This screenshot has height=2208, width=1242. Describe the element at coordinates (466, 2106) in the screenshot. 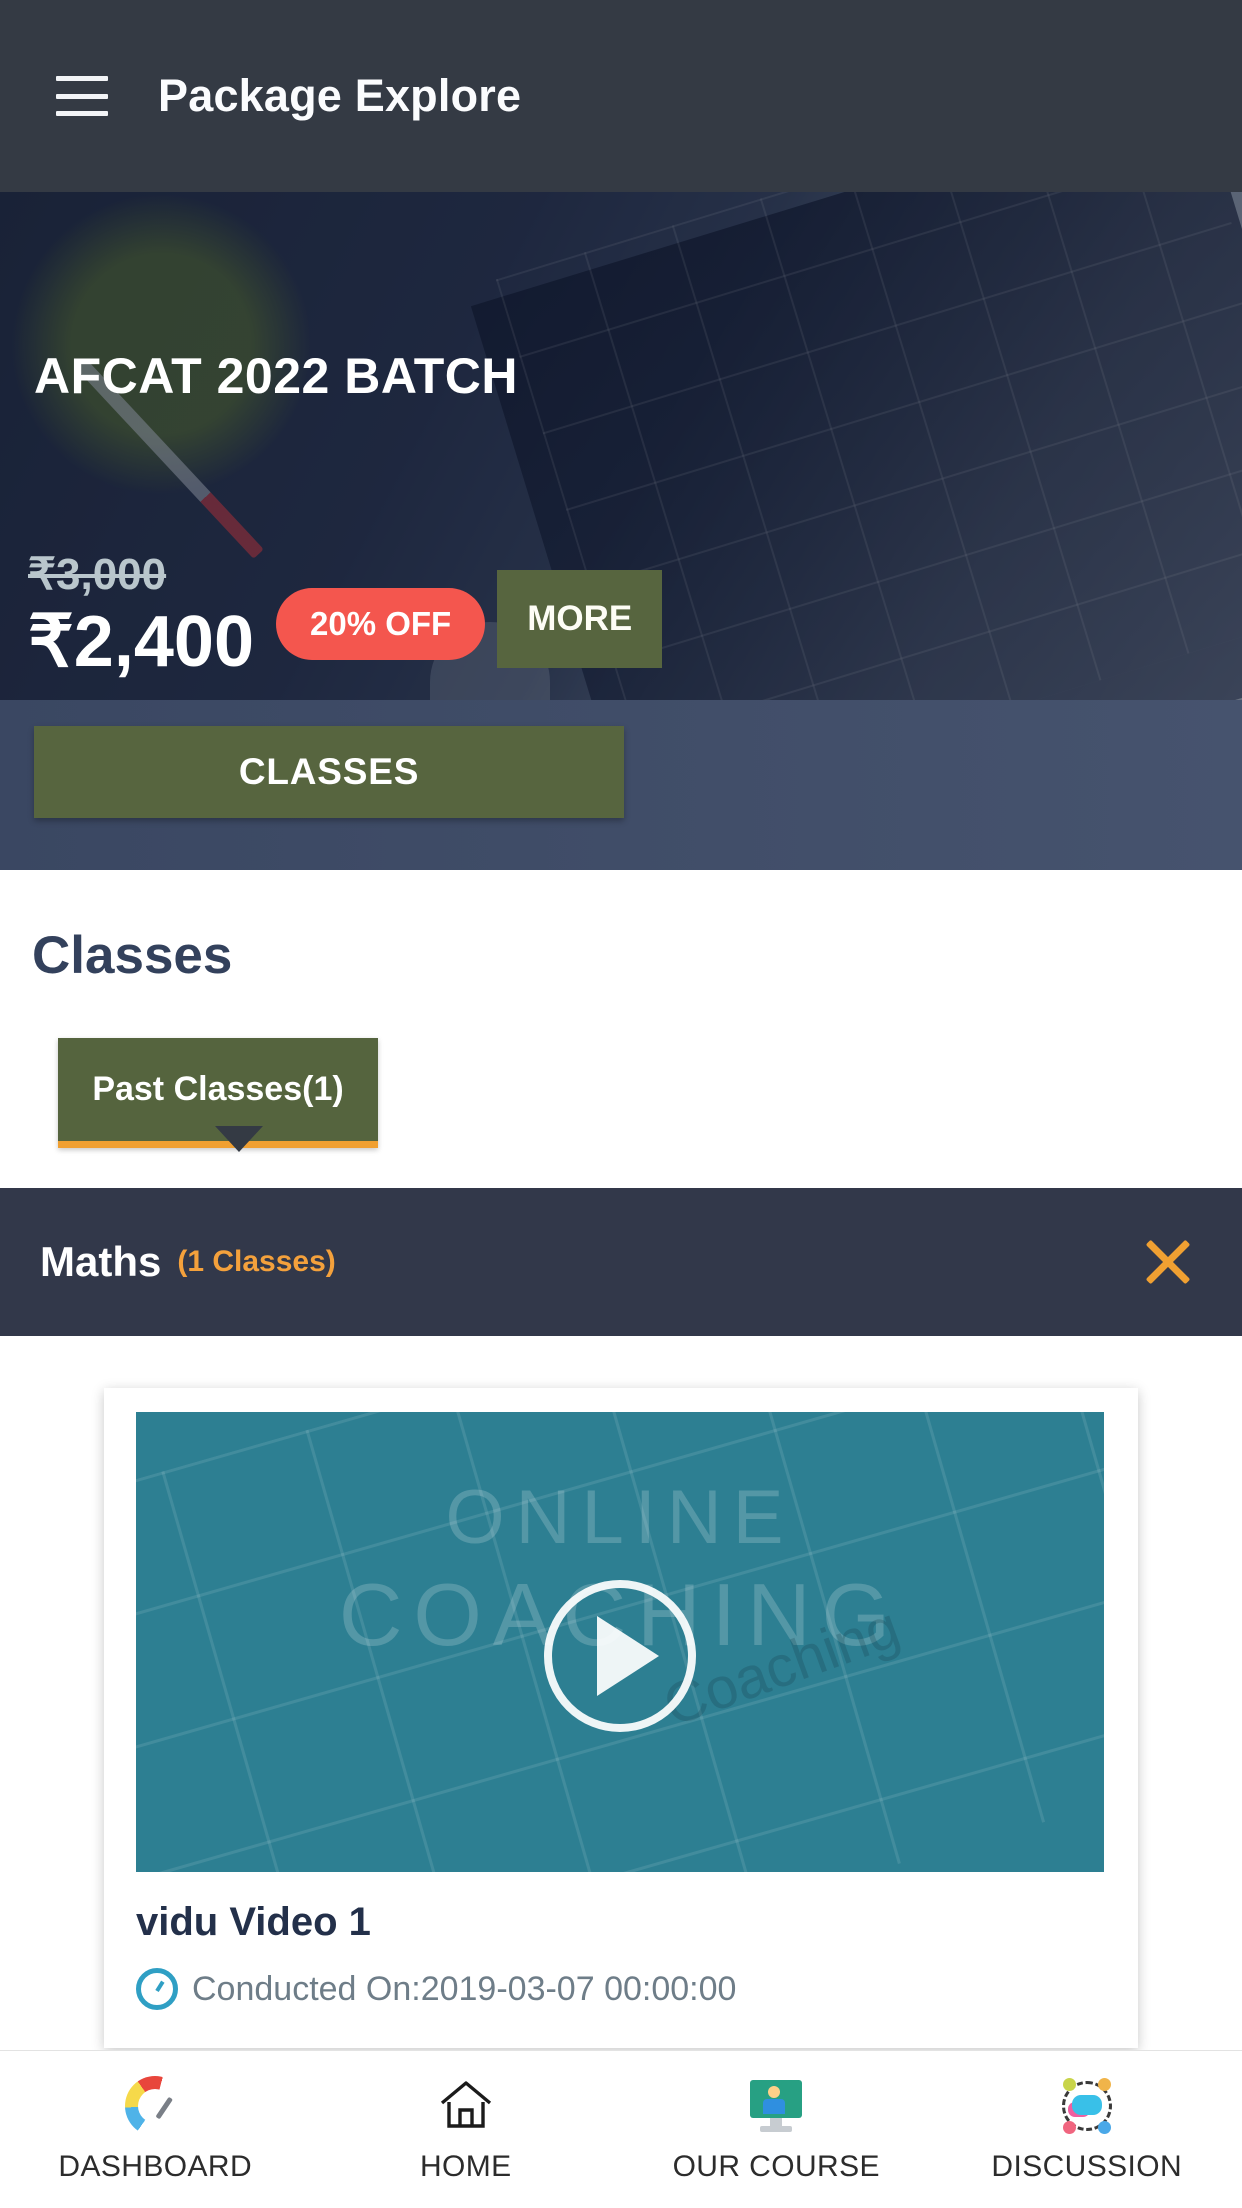

I see `home-icon` at that location.